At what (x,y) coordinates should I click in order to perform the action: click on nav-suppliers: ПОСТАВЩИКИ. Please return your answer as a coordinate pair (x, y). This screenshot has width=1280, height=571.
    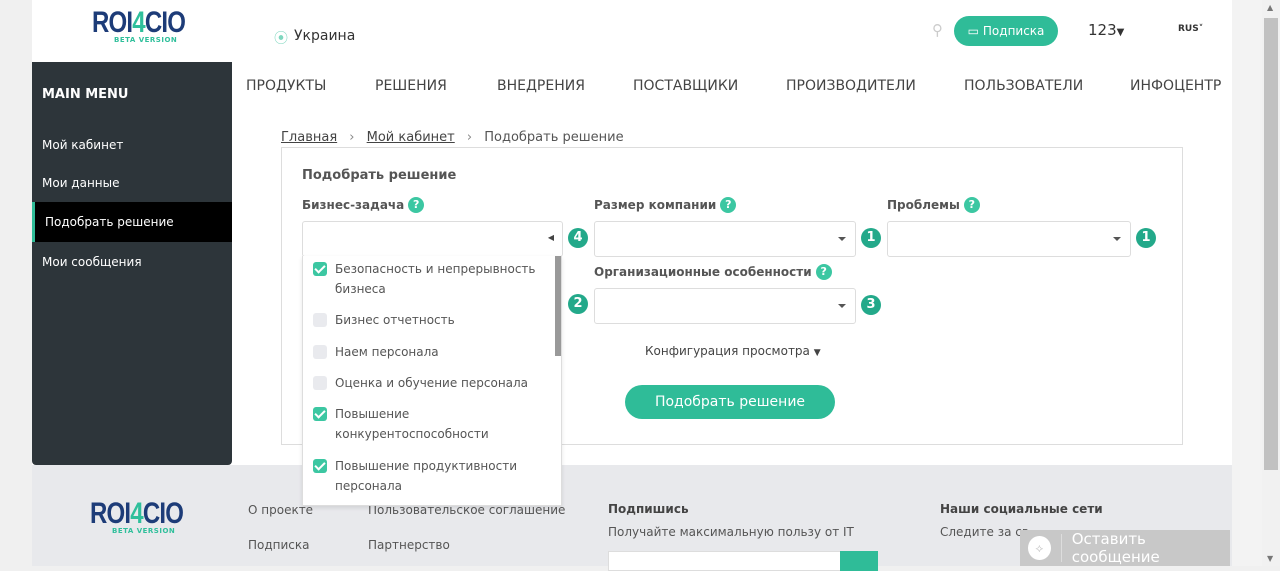
    Looking at the image, I should click on (685, 86).